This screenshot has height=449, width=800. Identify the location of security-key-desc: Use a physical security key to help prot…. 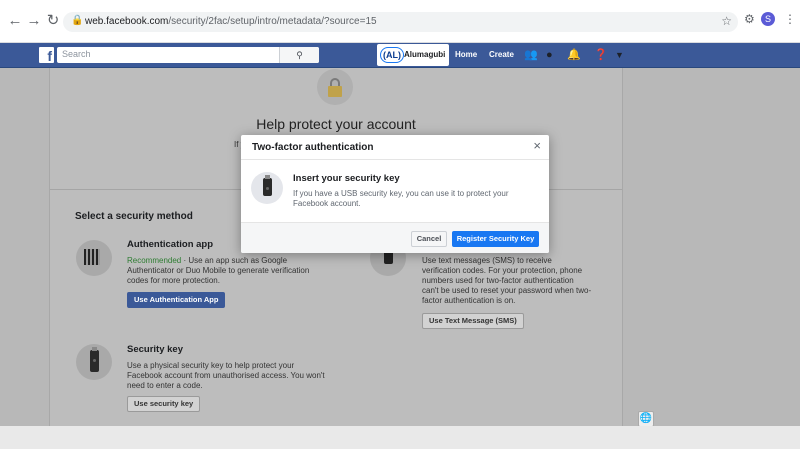
(226, 375).